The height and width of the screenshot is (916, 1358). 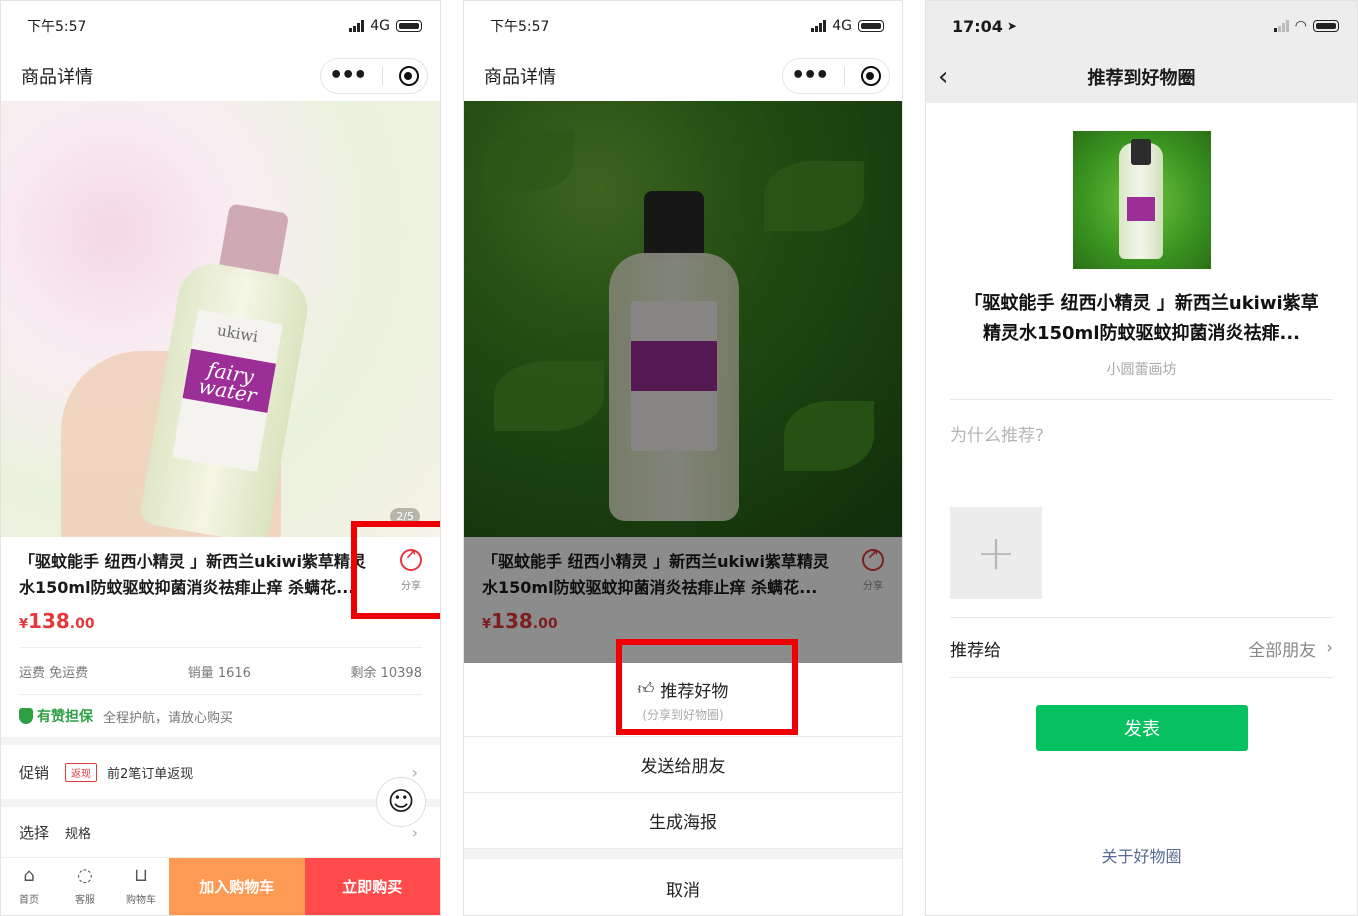 What do you see at coordinates (1142, 728) in the screenshot?
I see `publish-button: 发表` at bounding box center [1142, 728].